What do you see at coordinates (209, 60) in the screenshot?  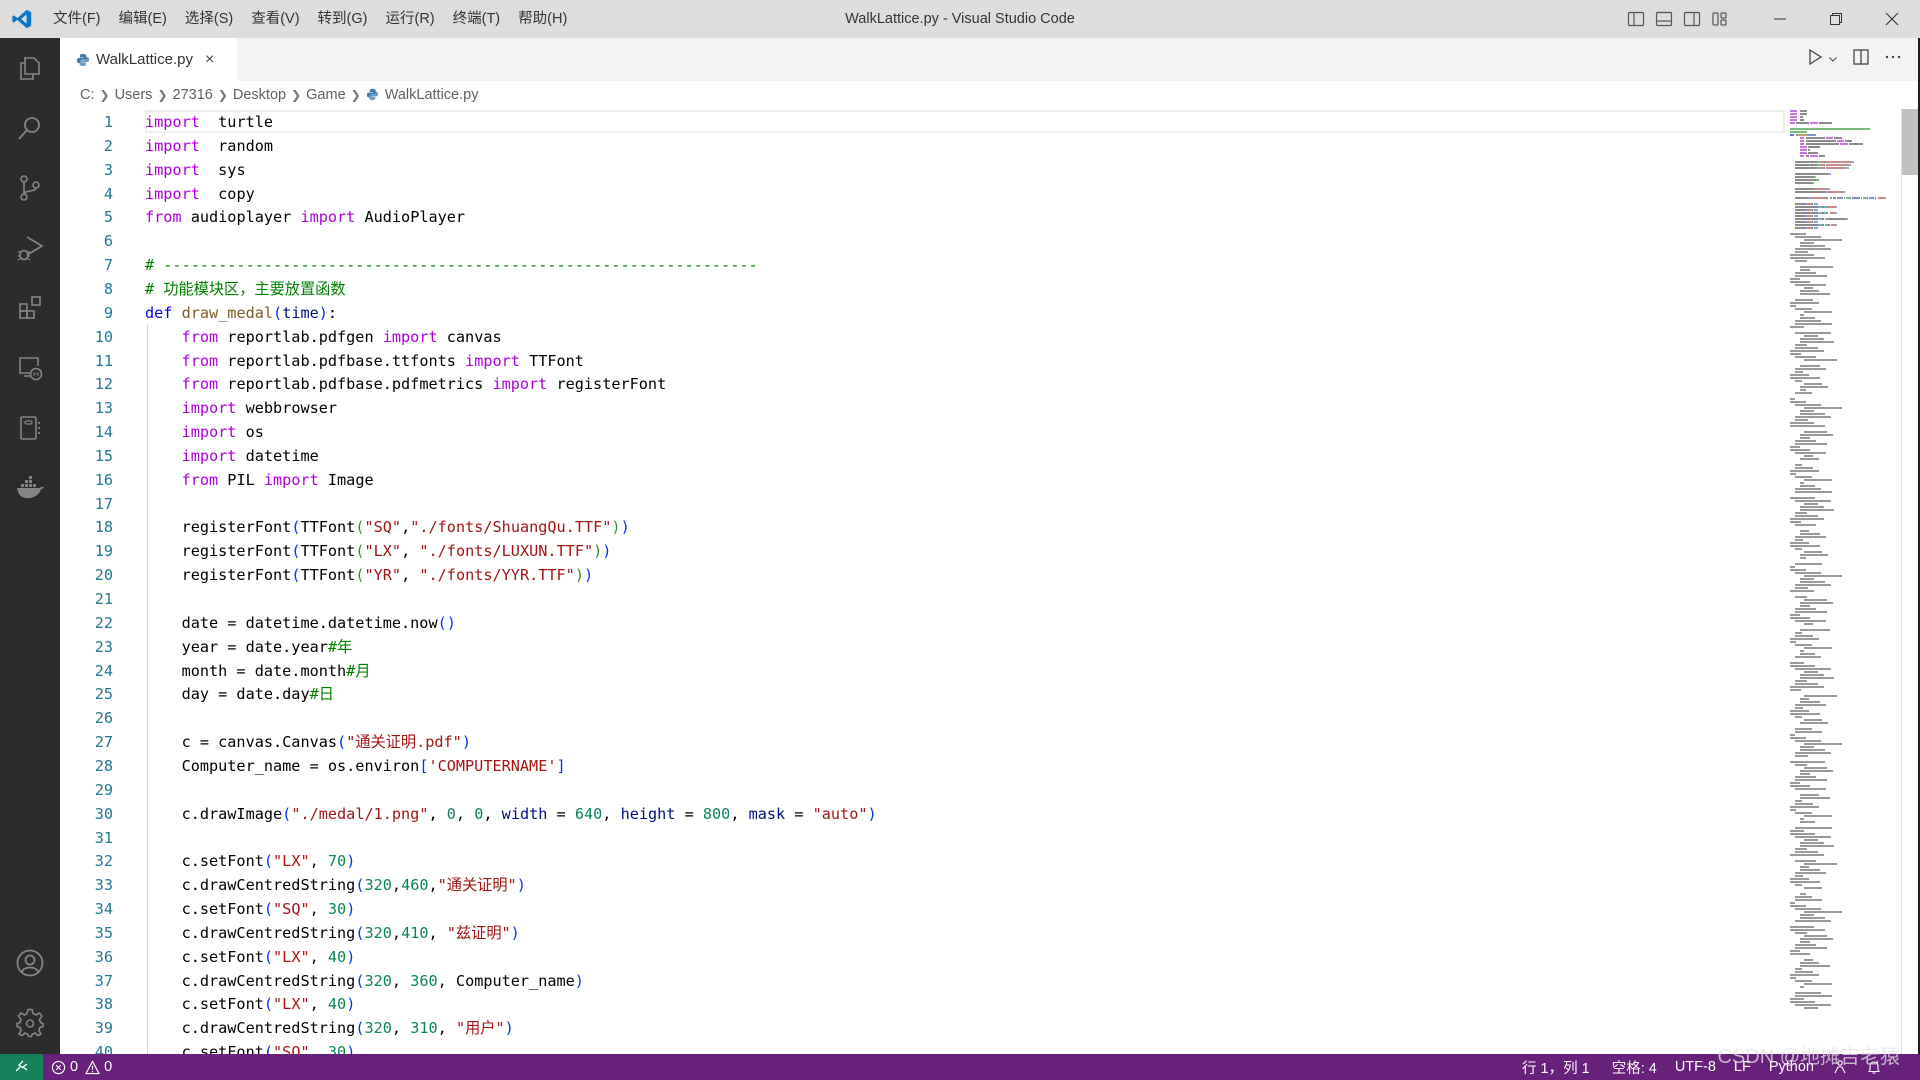 I see `tab-close-icon: ×` at bounding box center [209, 60].